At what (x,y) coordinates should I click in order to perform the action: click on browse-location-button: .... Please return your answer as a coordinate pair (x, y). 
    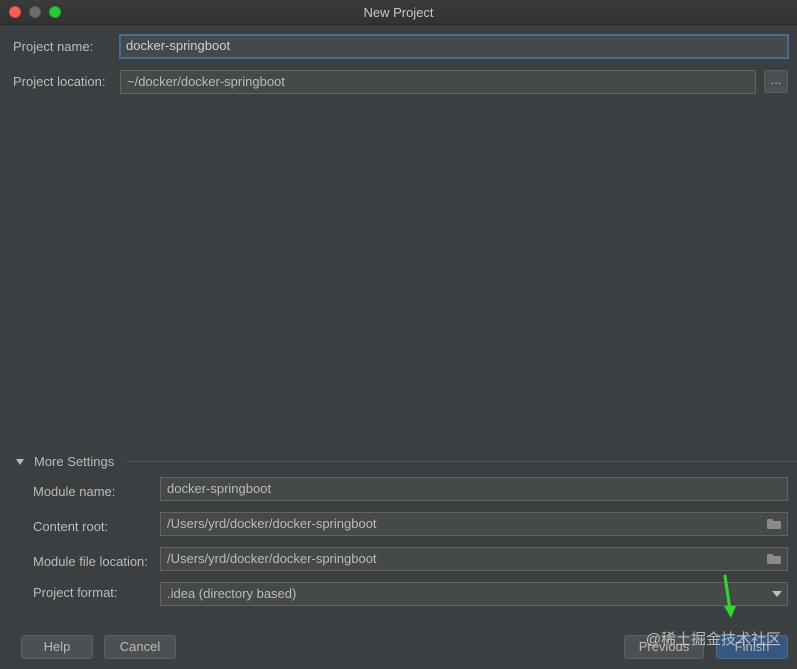
    Looking at the image, I should click on (776, 81).